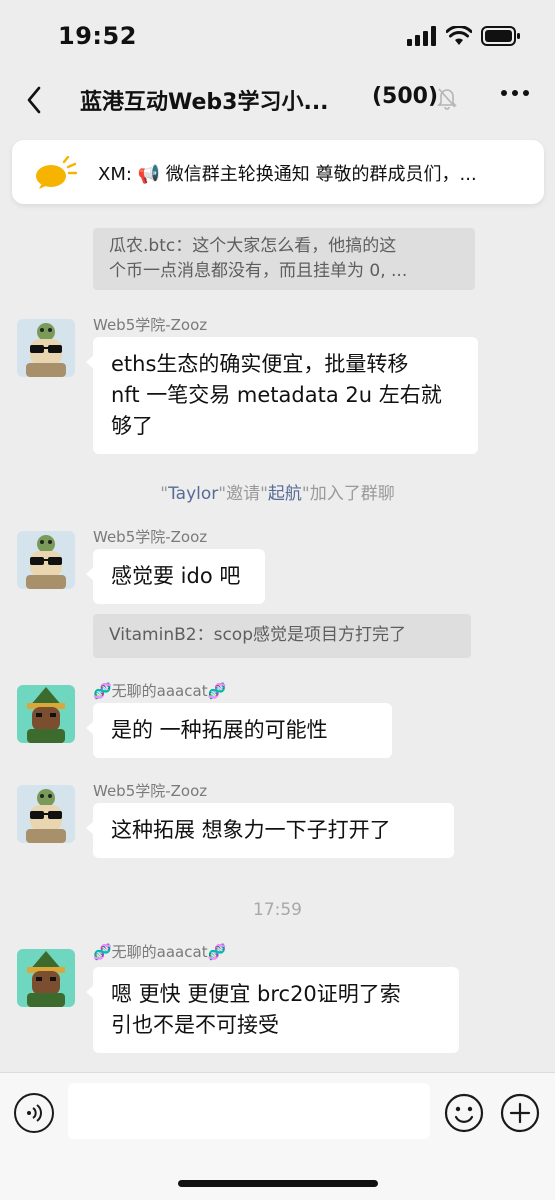  I want to click on message-line: 嗯 更快 更便宜 brc20证明了索, so click(256, 994).